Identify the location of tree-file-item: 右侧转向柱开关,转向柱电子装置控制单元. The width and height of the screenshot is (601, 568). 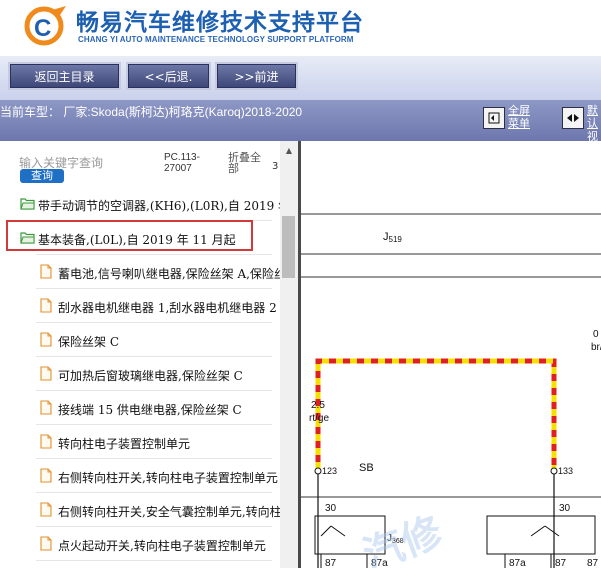
(140, 476).